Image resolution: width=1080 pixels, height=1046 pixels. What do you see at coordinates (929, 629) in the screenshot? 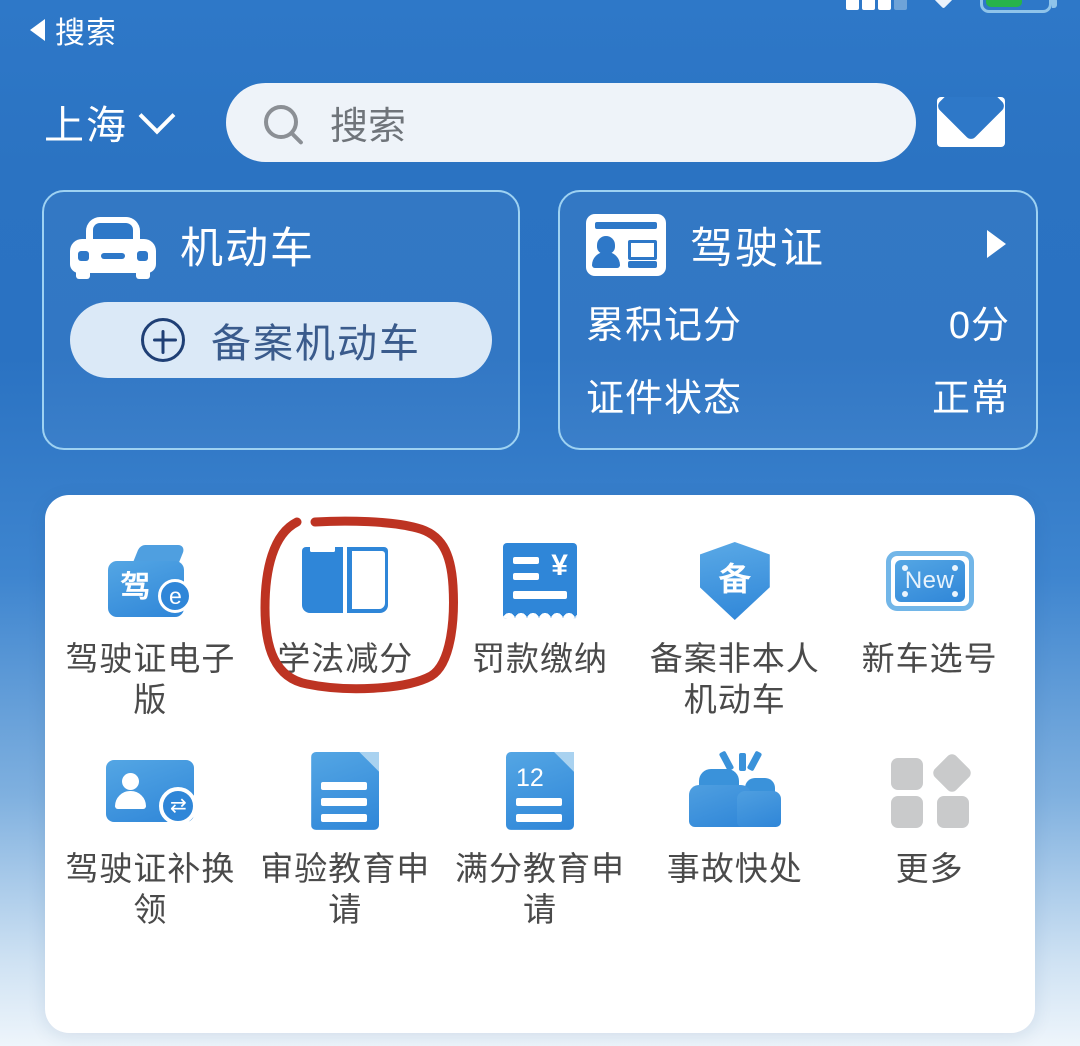
I see `grid-item-new-plate: New 新车选号` at bounding box center [929, 629].